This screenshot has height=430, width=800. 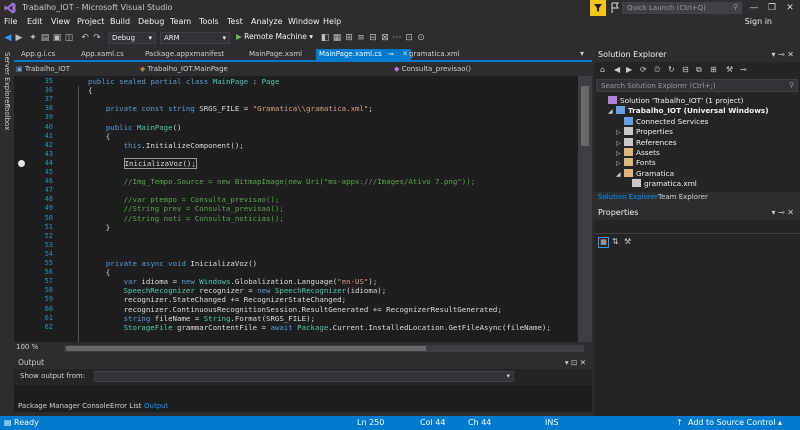 I want to click on start-debugging-button: ▶ Remote Machine ▾, so click(x=274, y=38).